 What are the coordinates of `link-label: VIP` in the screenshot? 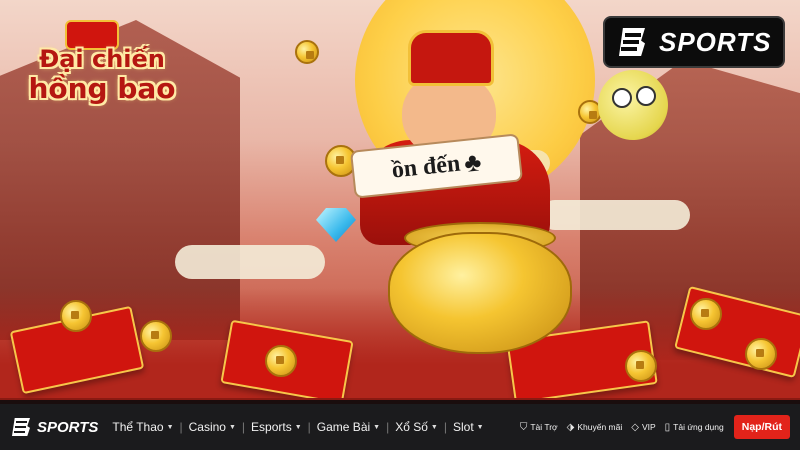 It's located at (648, 427).